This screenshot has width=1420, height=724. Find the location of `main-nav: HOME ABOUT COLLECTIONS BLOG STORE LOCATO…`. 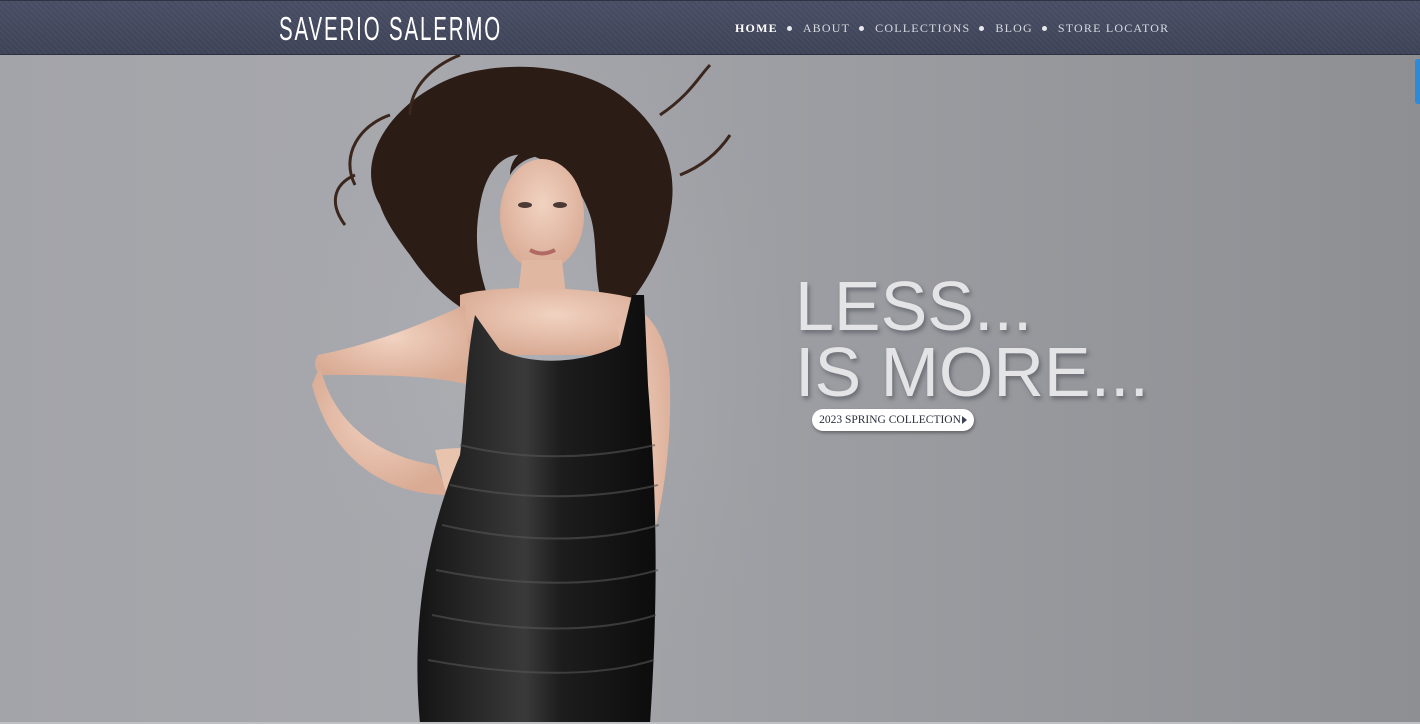

main-nav: HOME ABOUT COLLECTIONS BLOG STORE LOCATO… is located at coordinates (952, 28).